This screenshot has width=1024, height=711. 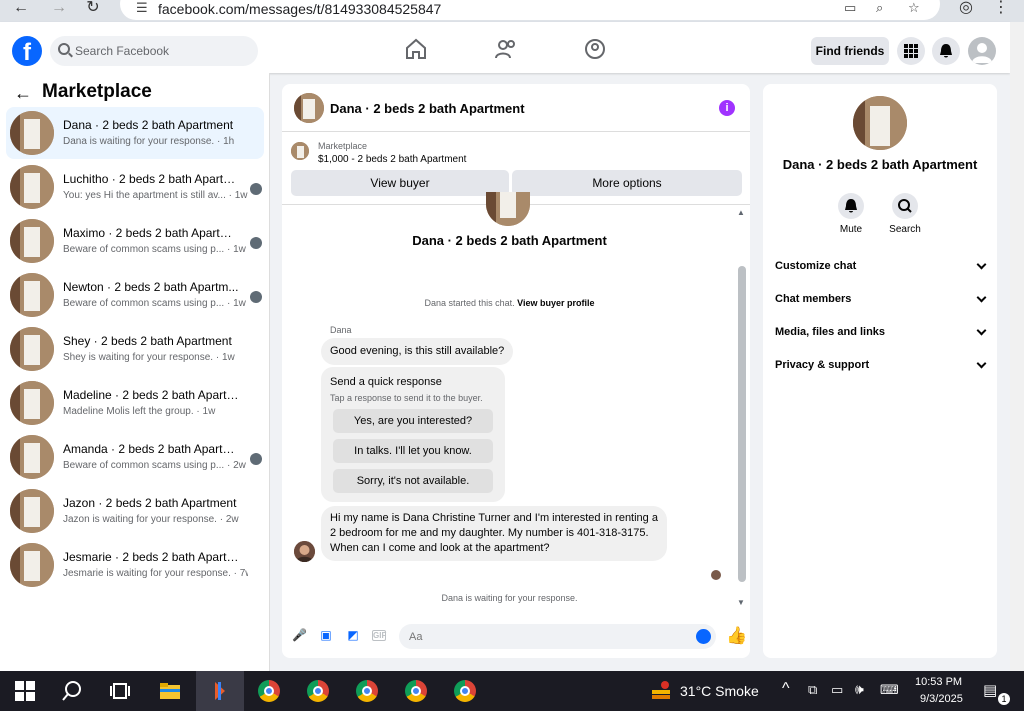 I want to click on weather-text: 31°C Smoke, so click(x=719, y=691).